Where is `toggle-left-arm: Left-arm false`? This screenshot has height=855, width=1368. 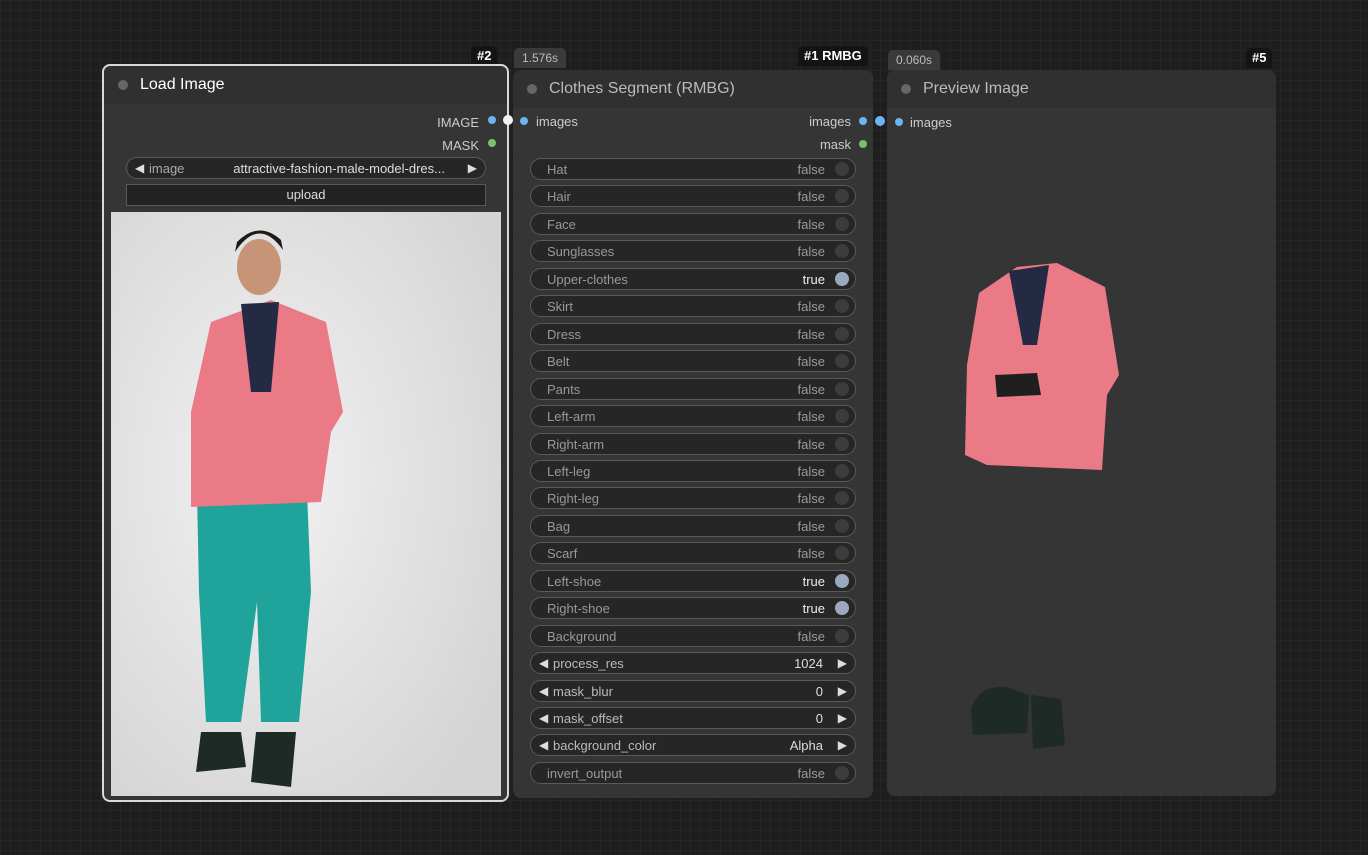 toggle-left-arm: Left-arm false is located at coordinates (693, 416).